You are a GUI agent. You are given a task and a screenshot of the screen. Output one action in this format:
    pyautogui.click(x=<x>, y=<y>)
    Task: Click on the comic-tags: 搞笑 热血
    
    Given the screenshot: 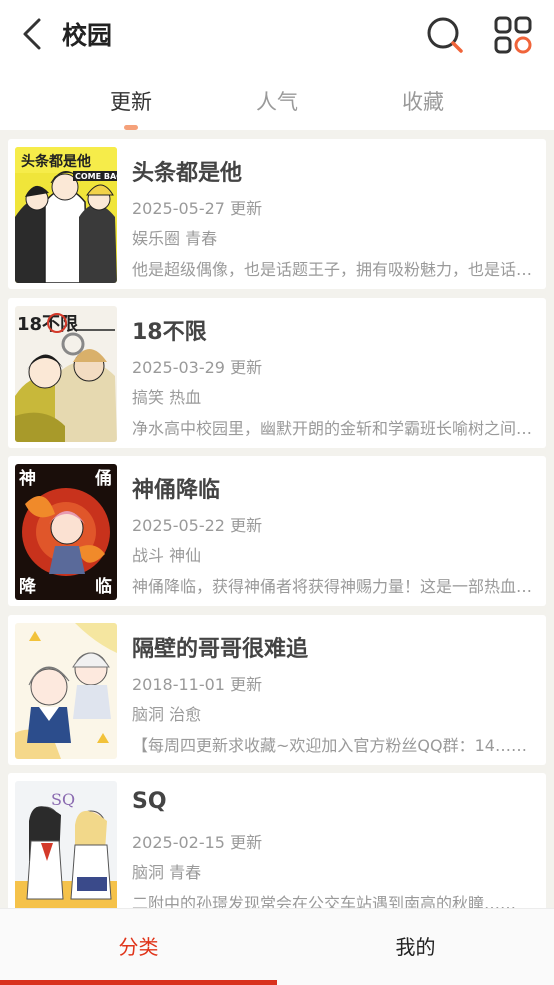 What is the action you would take?
    pyautogui.click(x=167, y=397)
    